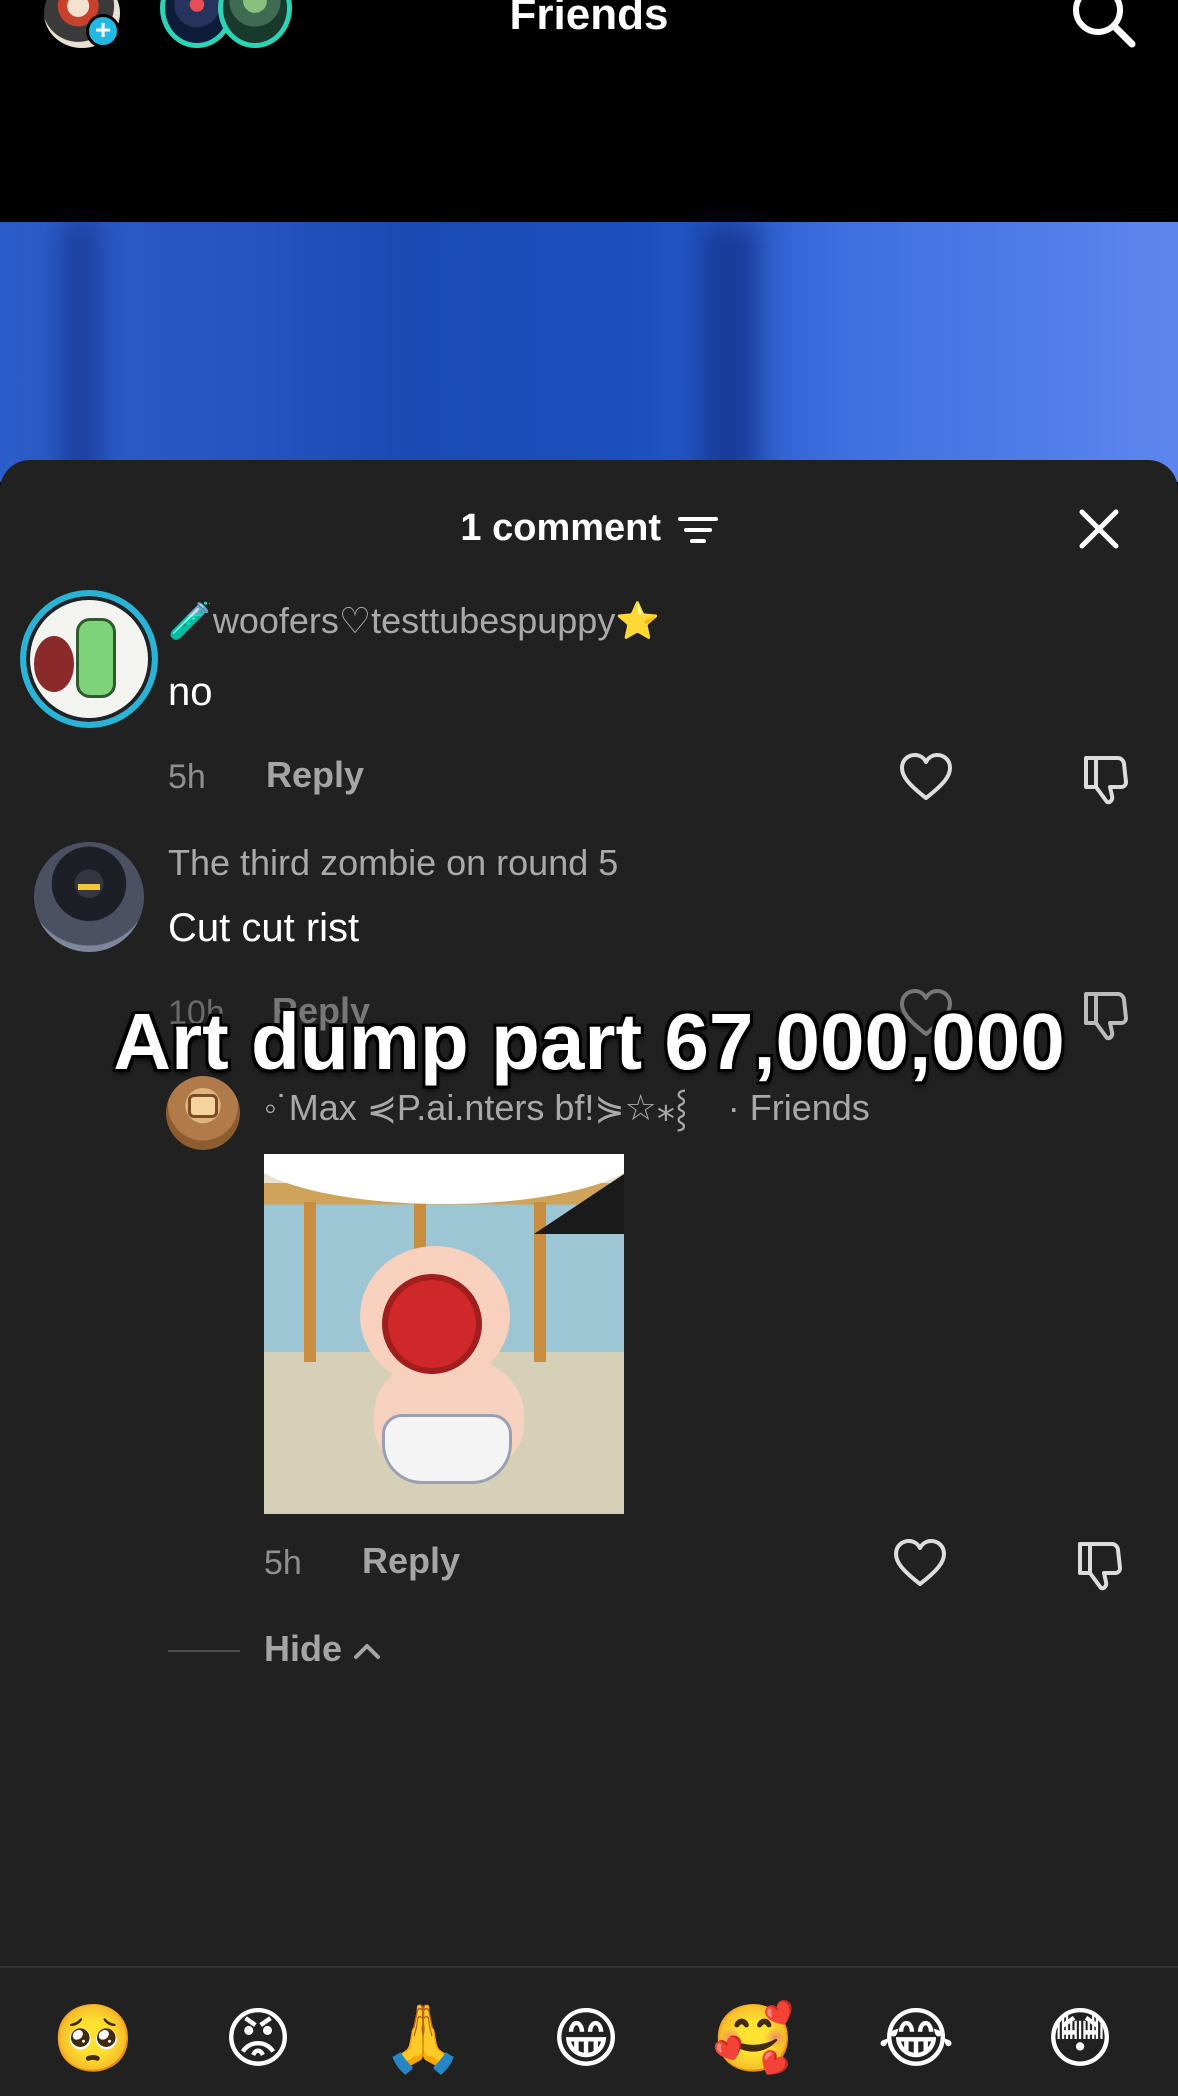 This screenshot has height=2096, width=1178. I want to click on hide-label: Hide, so click(323, 1649).